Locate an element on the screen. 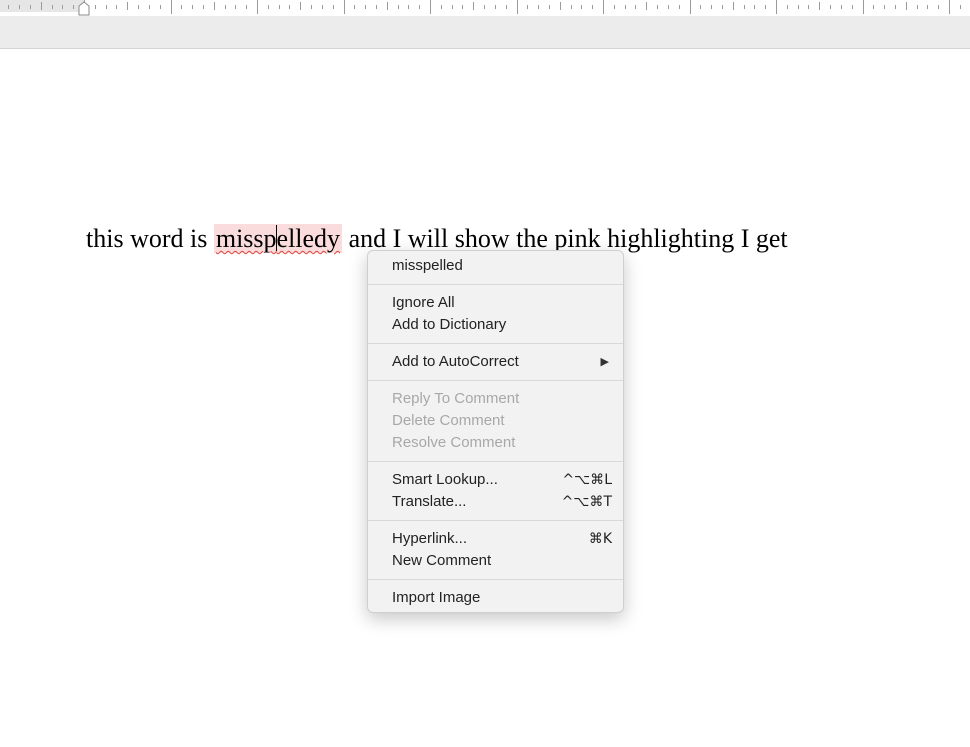 The height and width of the screenshot is (747, 970). misspelled-word: misspelledy is located at coordinates (278, 238).